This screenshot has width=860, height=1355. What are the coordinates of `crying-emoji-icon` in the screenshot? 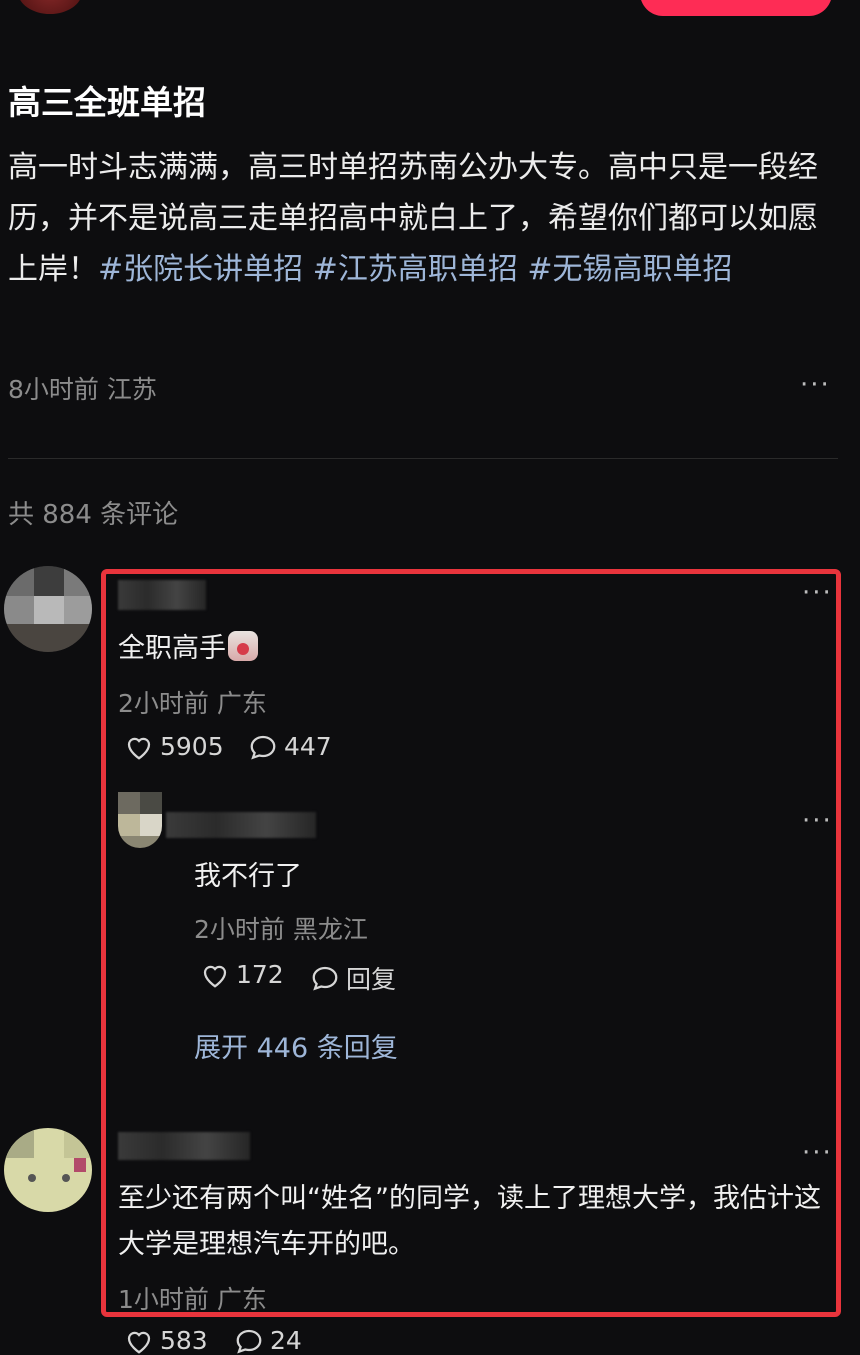 It's located at (243, 646).